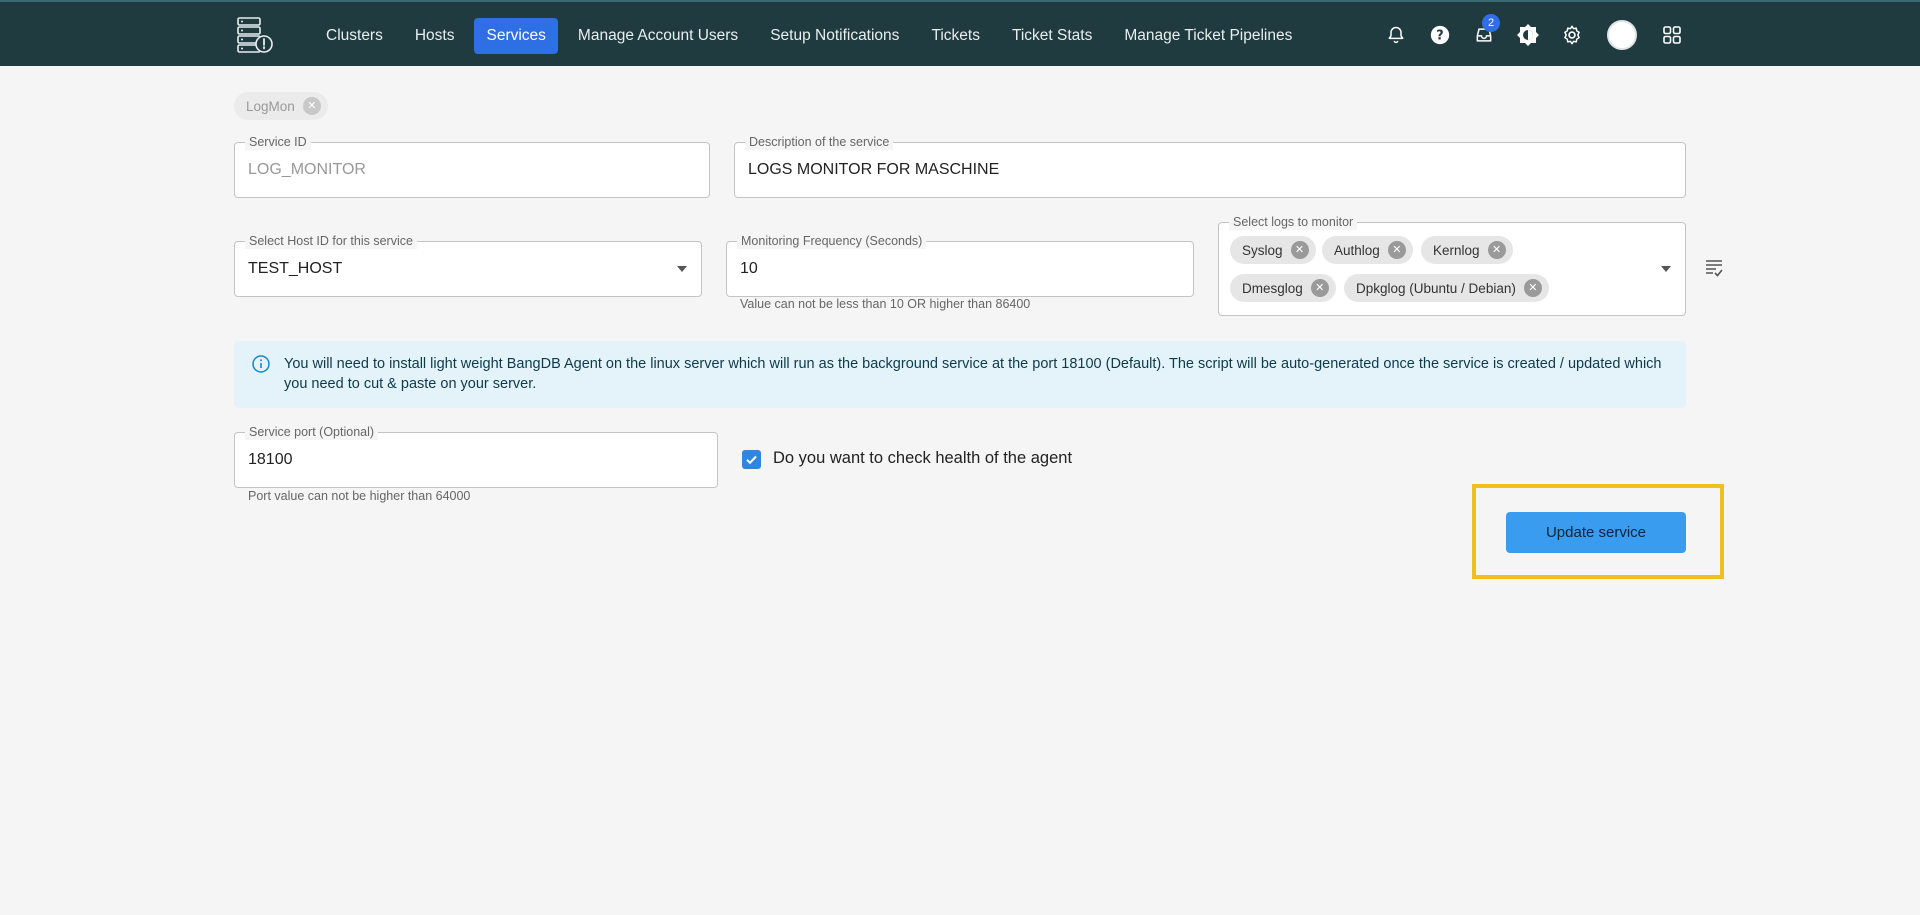  Describe the element at coordinates (658, 36) in the screenshot. I see `nav-manage-account-users: Manage Account Users` at that location.